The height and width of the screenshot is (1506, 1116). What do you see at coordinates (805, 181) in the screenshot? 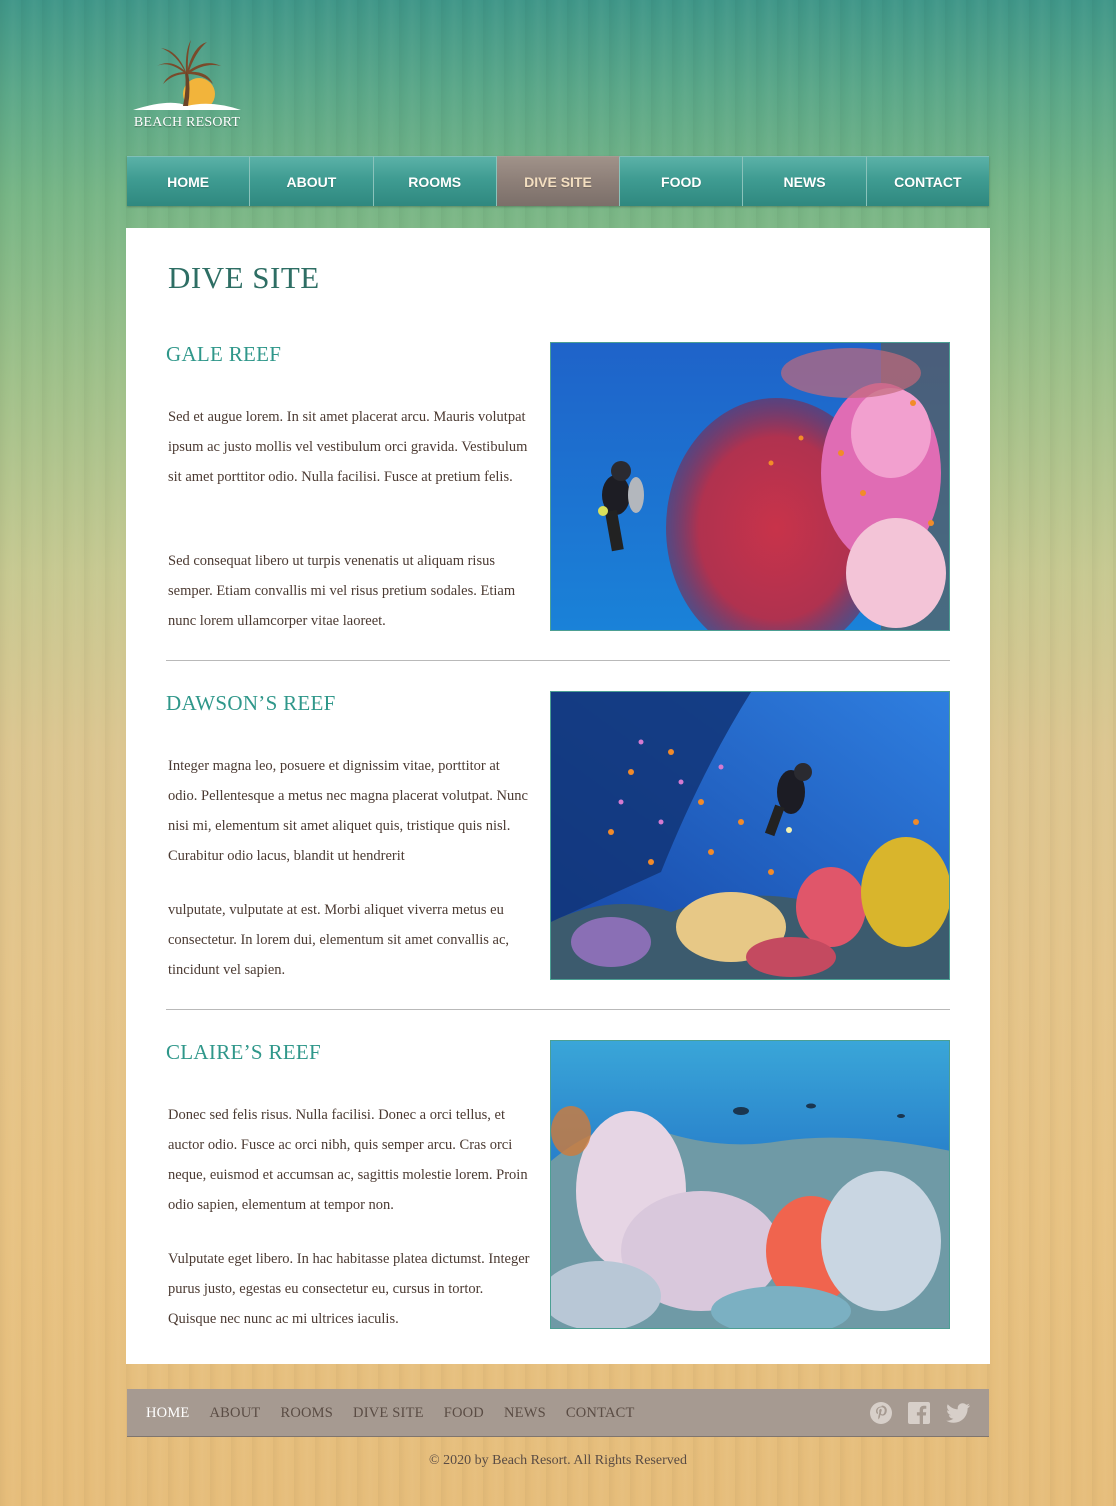
I see `nav-item-news: NEWS` at bounding box center [805, 181].